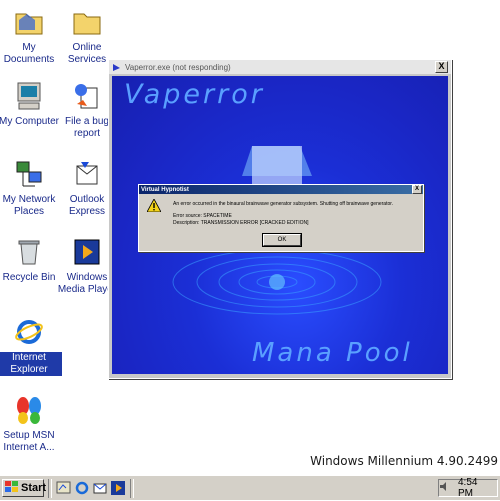 The width and height of the screenshot is (500, 501). Describe the element at coordinates (31, 364) in the screenshot. I see `desktop-icon-label: Internet Explorer` at that location.